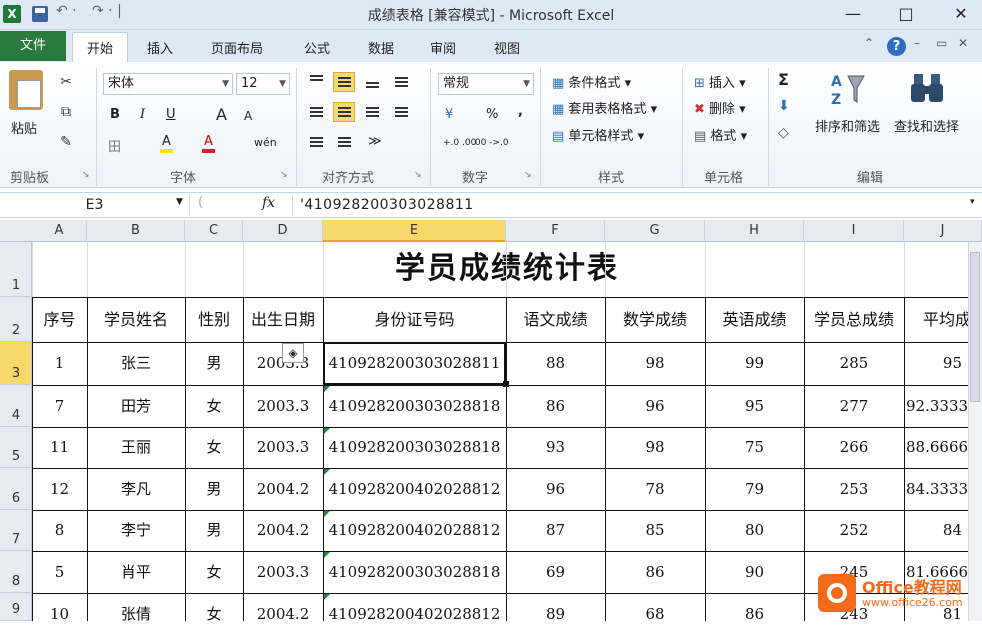 Image resolution: width=982 pixels, height=635 pixels. I want to click on borders-button: 田, so click(114, 145).